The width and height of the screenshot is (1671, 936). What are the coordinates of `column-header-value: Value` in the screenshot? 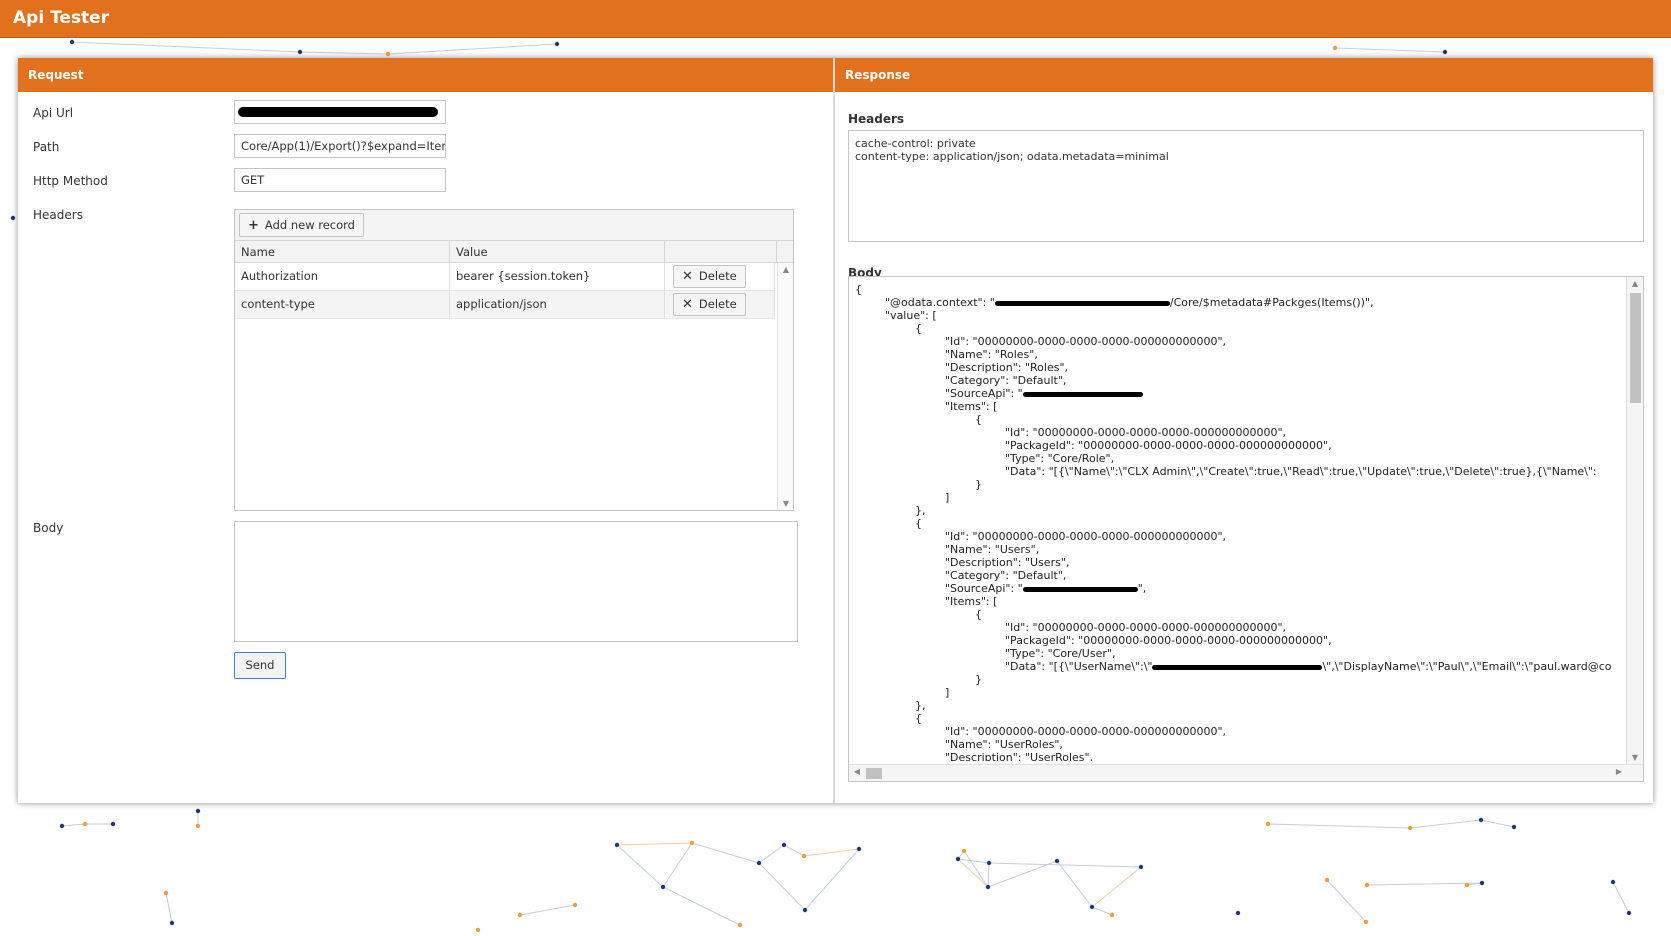 It's located at (557, 252).